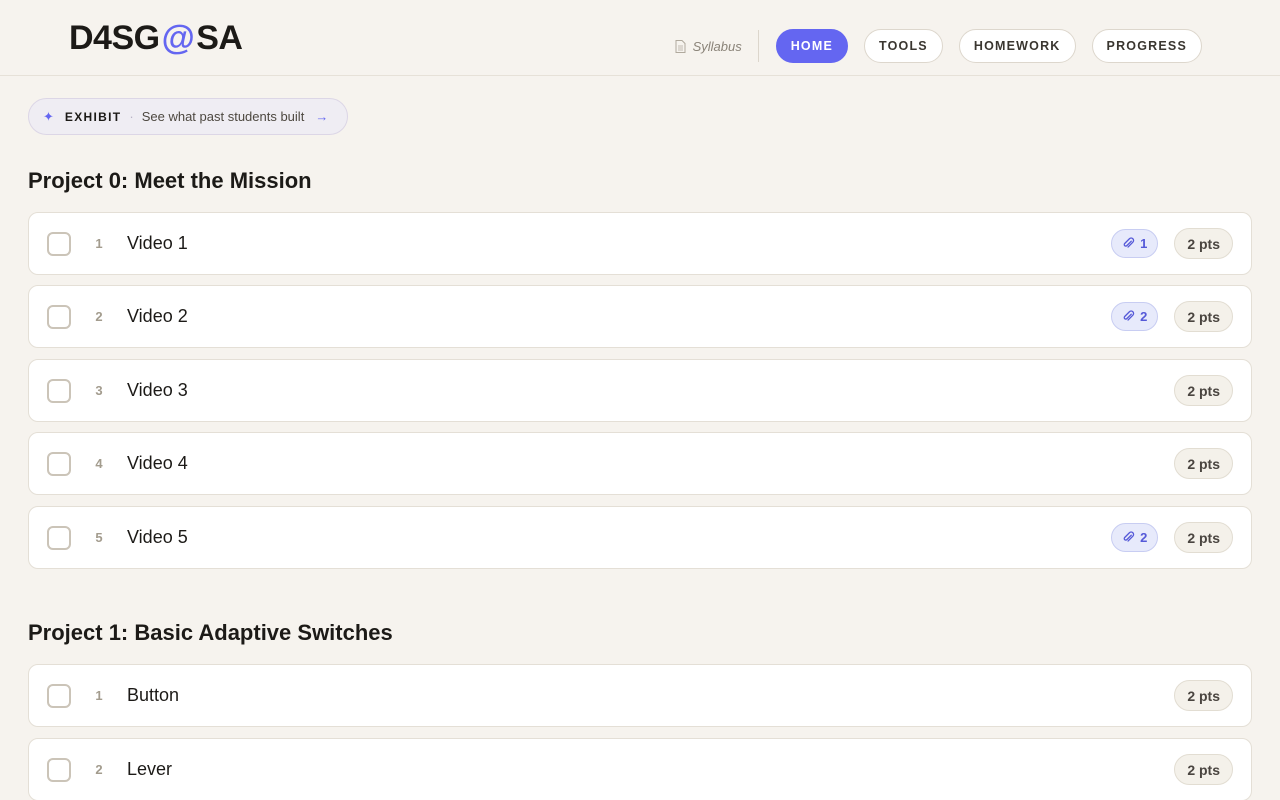  What do you see at coordinates (99, 390) in the screenshot?
I see `task-number: 3` at bounding box center [99, 390].